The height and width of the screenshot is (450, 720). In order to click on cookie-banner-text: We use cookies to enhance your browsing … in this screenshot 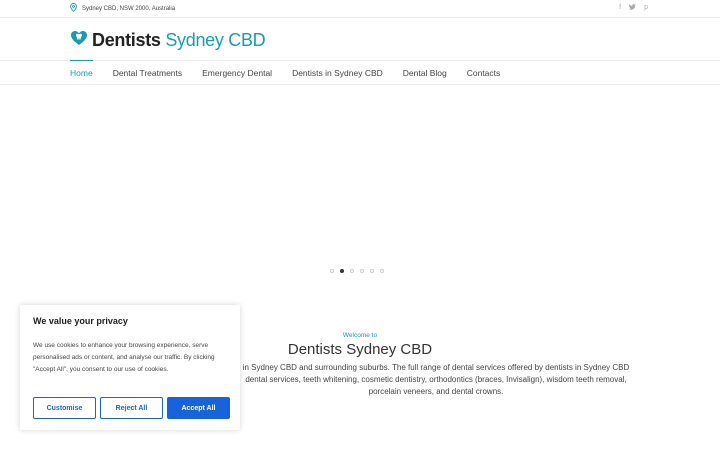, I will do `click(124, 357)`.